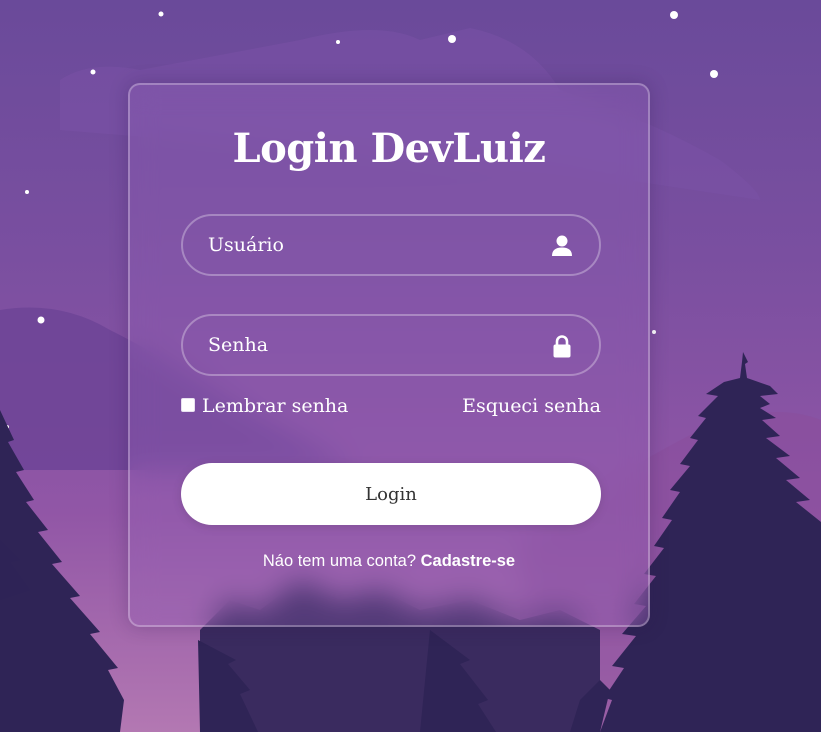 The width and height of the screenshot is (821, 732). I want to click on options-row: Lembrar senha Esqueci senha, so click(391, 407).